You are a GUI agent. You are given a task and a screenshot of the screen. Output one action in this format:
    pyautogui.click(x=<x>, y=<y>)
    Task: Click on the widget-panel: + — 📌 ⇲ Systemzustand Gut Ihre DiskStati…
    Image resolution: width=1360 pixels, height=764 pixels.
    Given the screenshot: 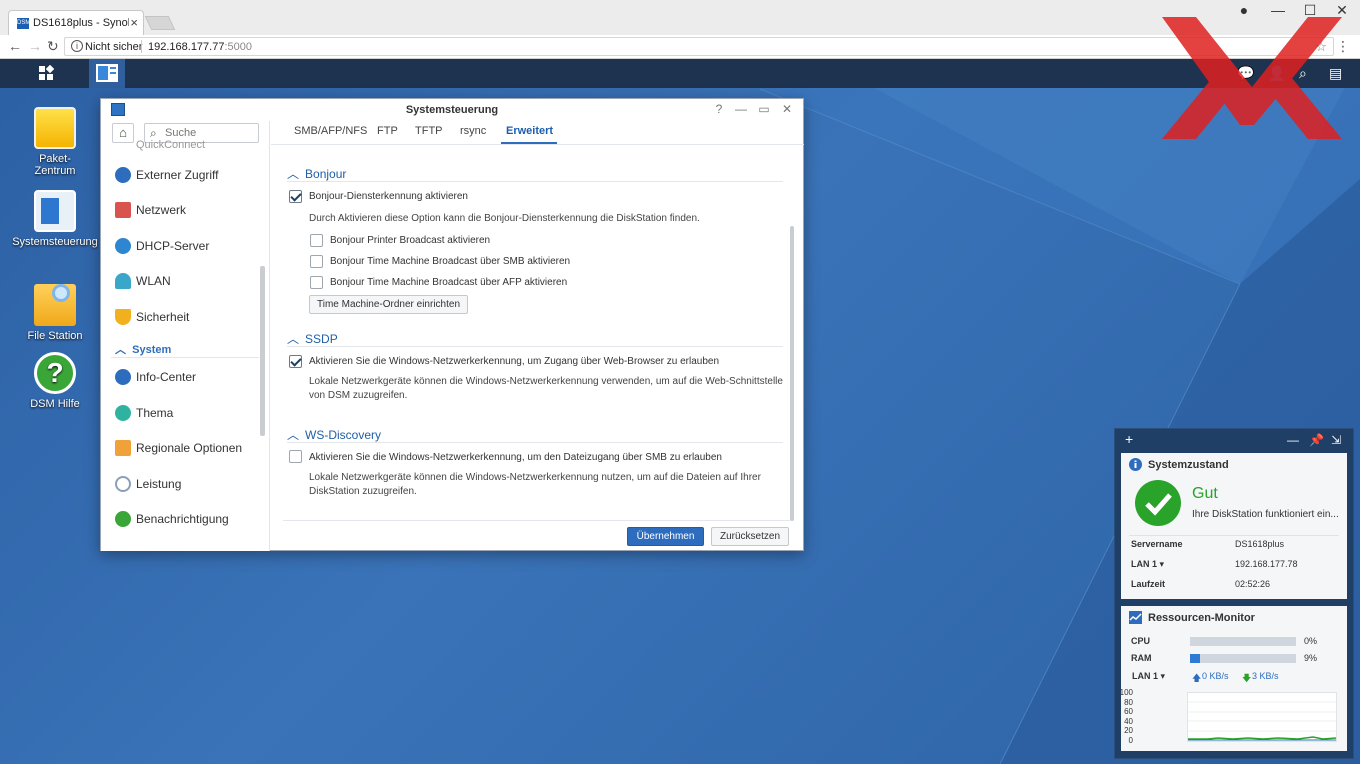 What is the action you would take?
    pyautogui.click(x=1234, y=593)
    